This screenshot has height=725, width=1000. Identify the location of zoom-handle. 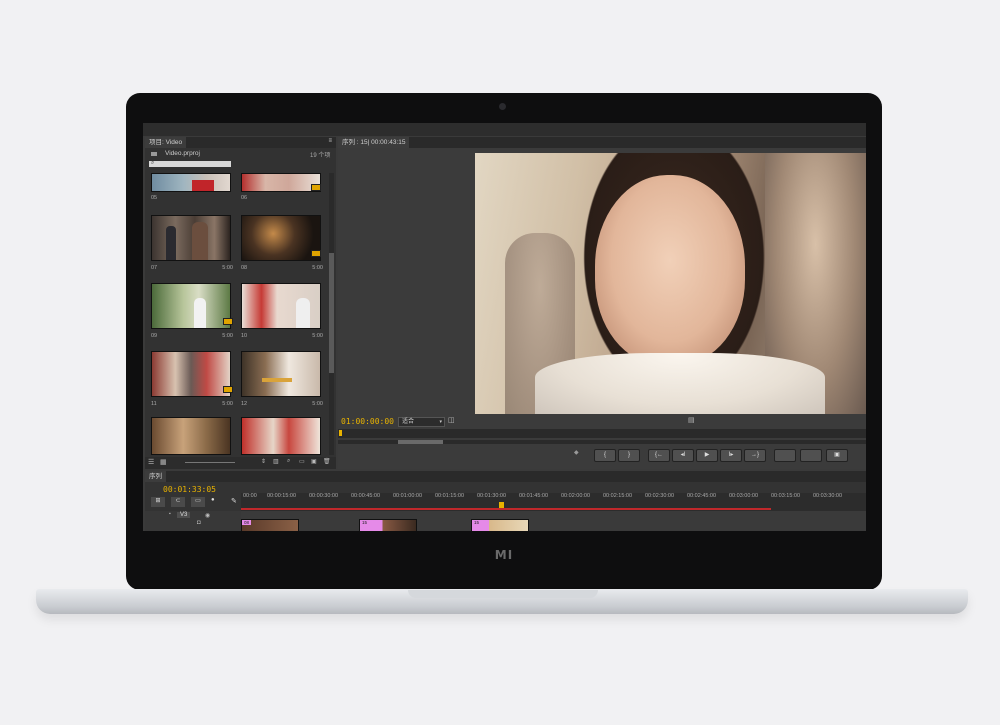
(420, 442).